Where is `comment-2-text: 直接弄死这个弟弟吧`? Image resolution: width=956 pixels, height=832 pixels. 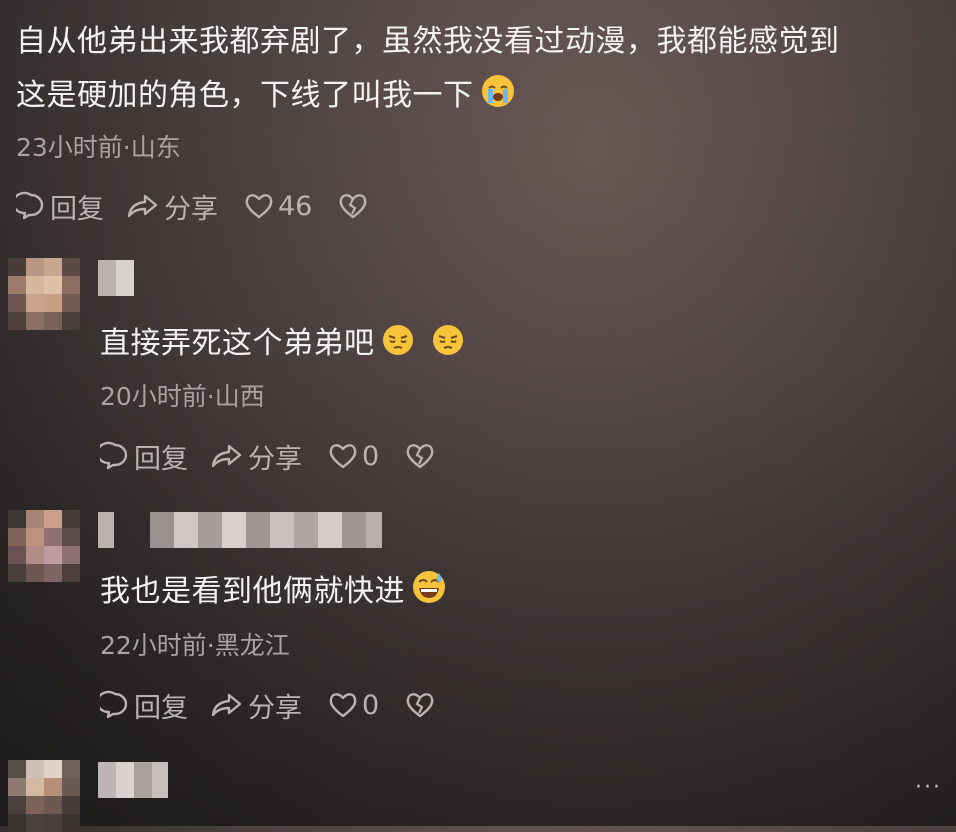 comment-2-text: 直接弄死这个弟弟吧 is located at coordinates (237, 343).